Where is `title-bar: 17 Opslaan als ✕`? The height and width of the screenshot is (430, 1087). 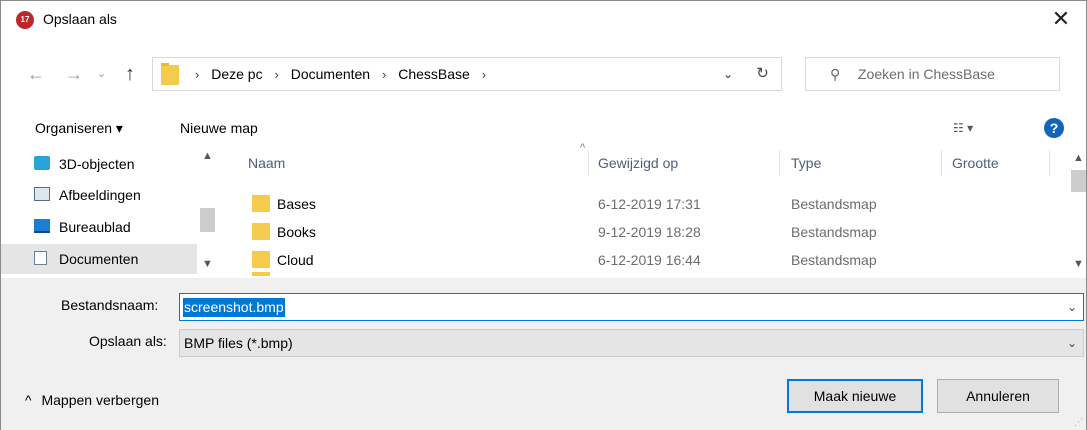 title-bar: 17 Opslaan als ✕ is located at coordinates (543, 20).